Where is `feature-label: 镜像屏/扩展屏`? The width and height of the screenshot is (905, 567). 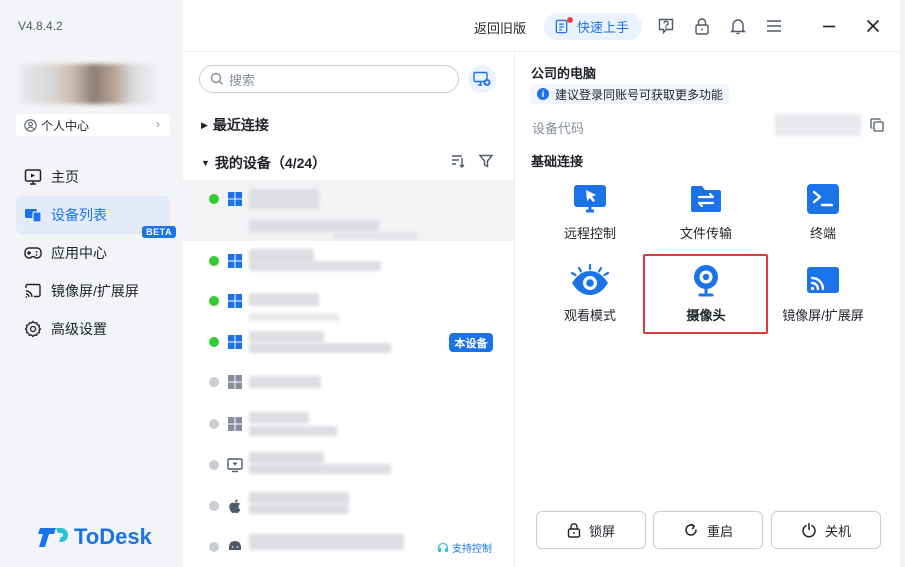 feature-label: 镜像屏/扩展屏 is located at coordinates (823, 315).